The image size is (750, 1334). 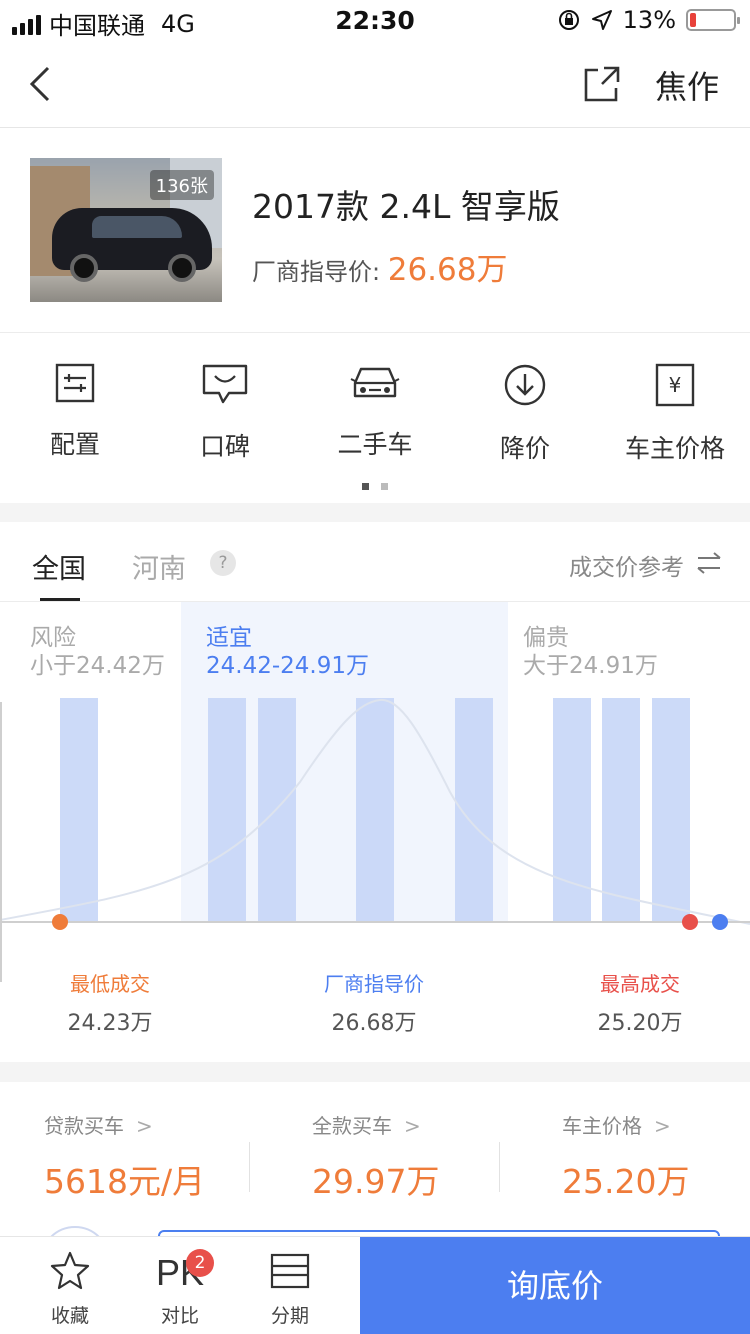 What do you see at coordinates (42, 84) in the screenshot?
I see `chevron-left-icon` at bounding box center [42, 84].